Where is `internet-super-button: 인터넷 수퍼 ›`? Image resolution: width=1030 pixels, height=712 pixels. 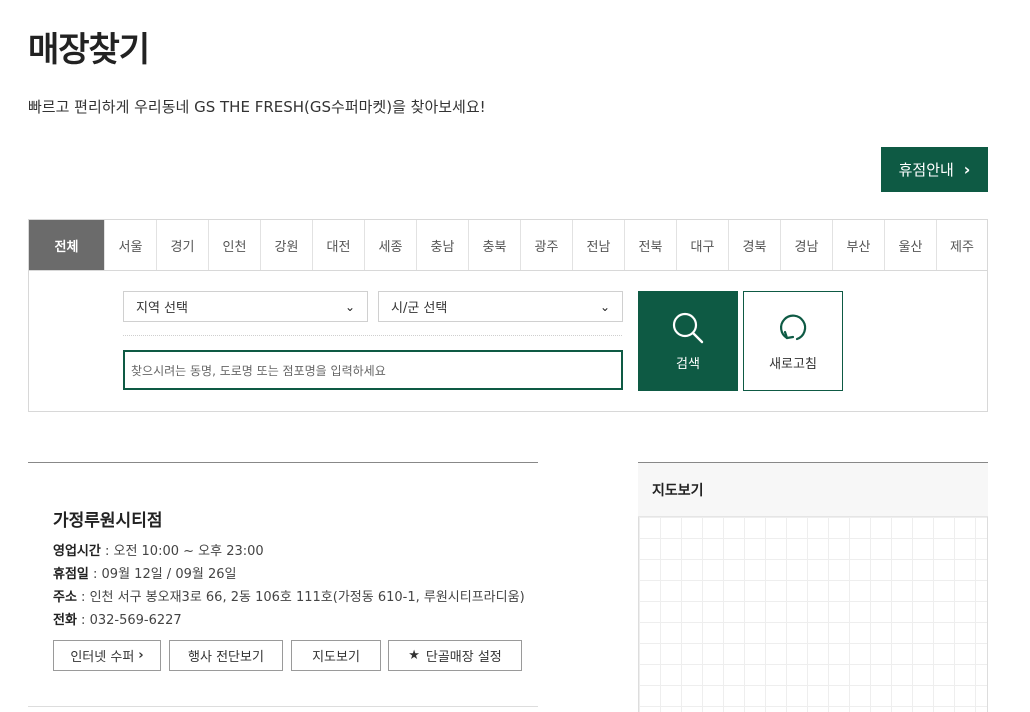 internet-super-button: 인터넷 수퍼 › is located at coordinates (107, 655).